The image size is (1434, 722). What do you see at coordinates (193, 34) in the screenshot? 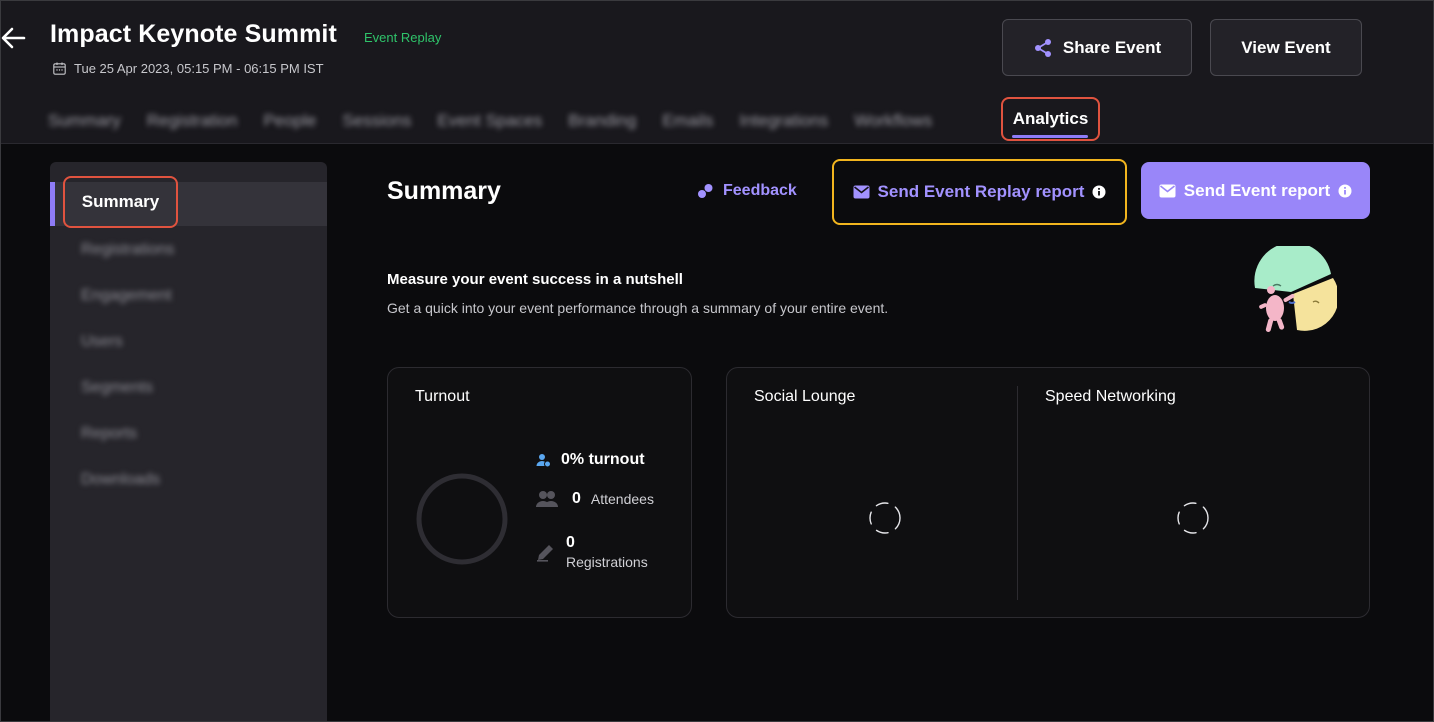
I see `event-title: Impact Keynote Summit` at bounding box center [193, 34].